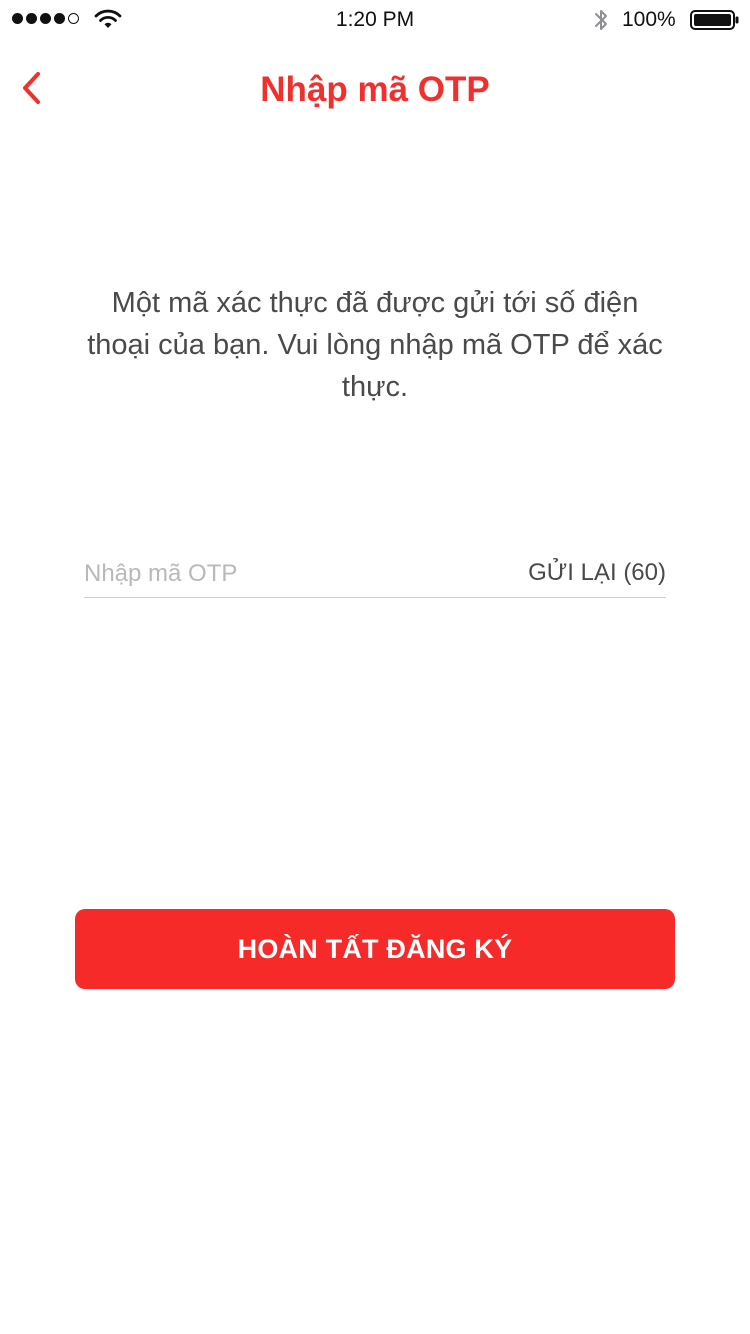  Describe the element at coordinates (375, 949) in the screenshot. I see `complete-registration-button: HOÀN TẤT ĐĂNG KÝ` at that location.